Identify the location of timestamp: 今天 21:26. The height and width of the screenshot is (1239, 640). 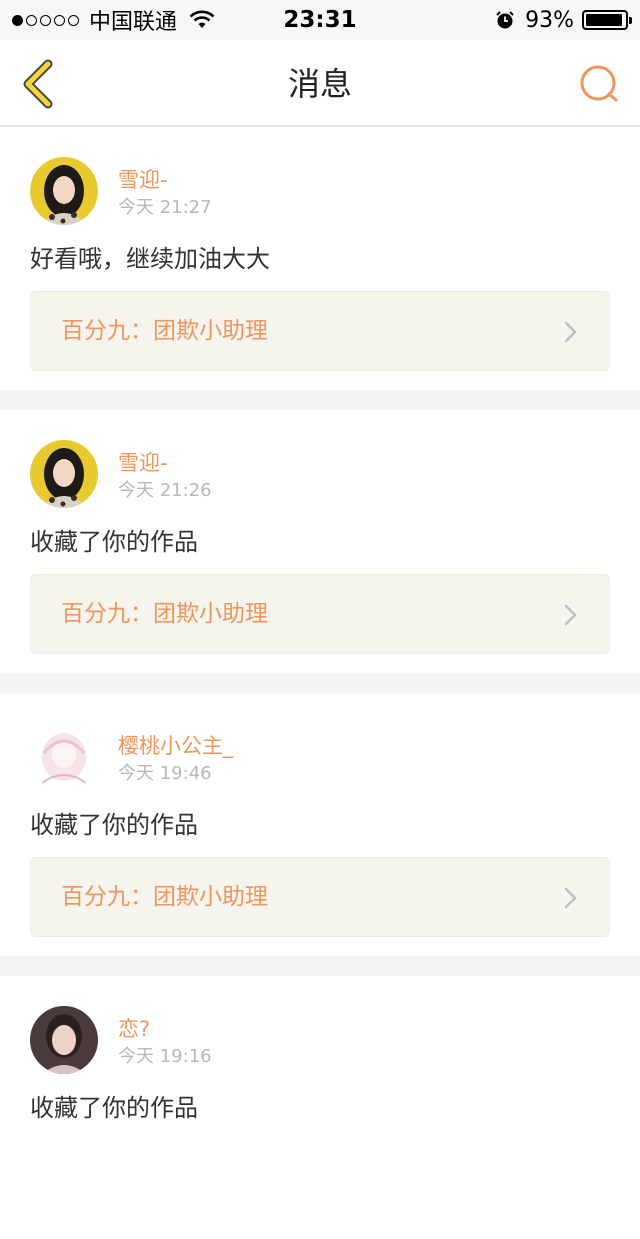
(165, 490).